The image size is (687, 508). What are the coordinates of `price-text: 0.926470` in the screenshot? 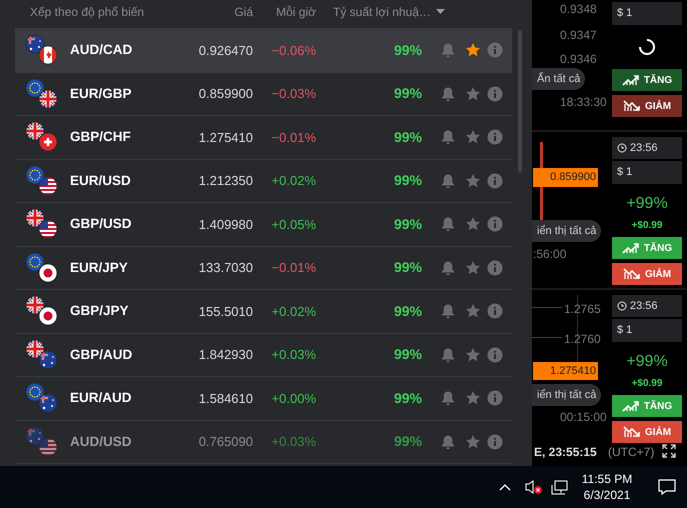 It's located at (225, 51).